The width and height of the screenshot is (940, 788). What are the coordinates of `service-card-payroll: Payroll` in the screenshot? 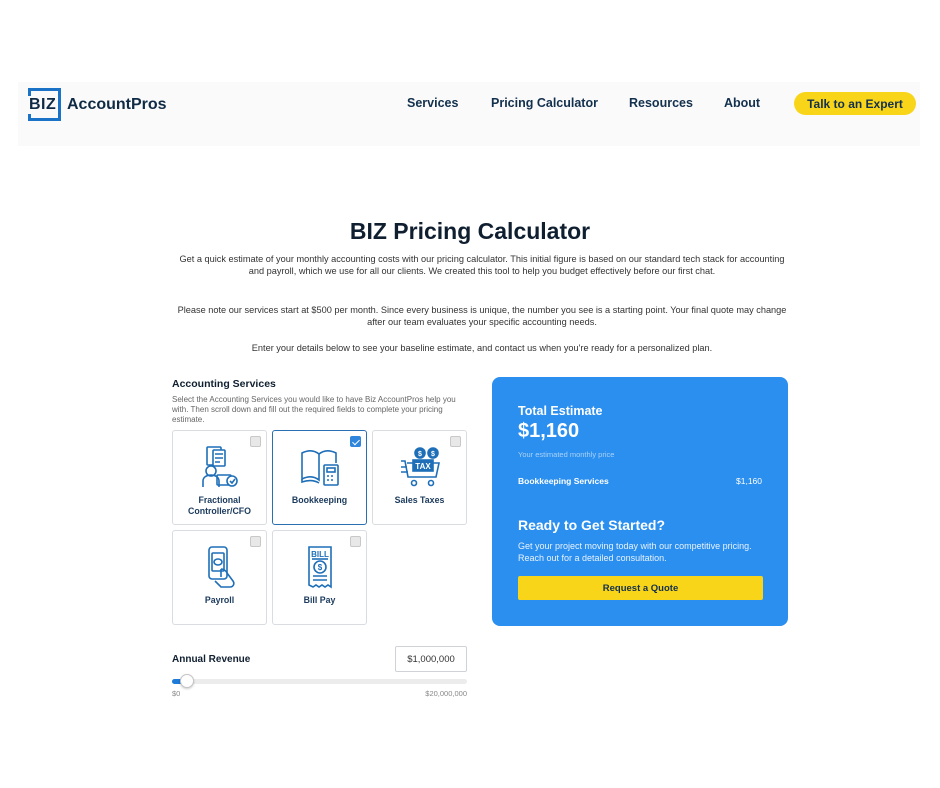 It's located at (219, 577).